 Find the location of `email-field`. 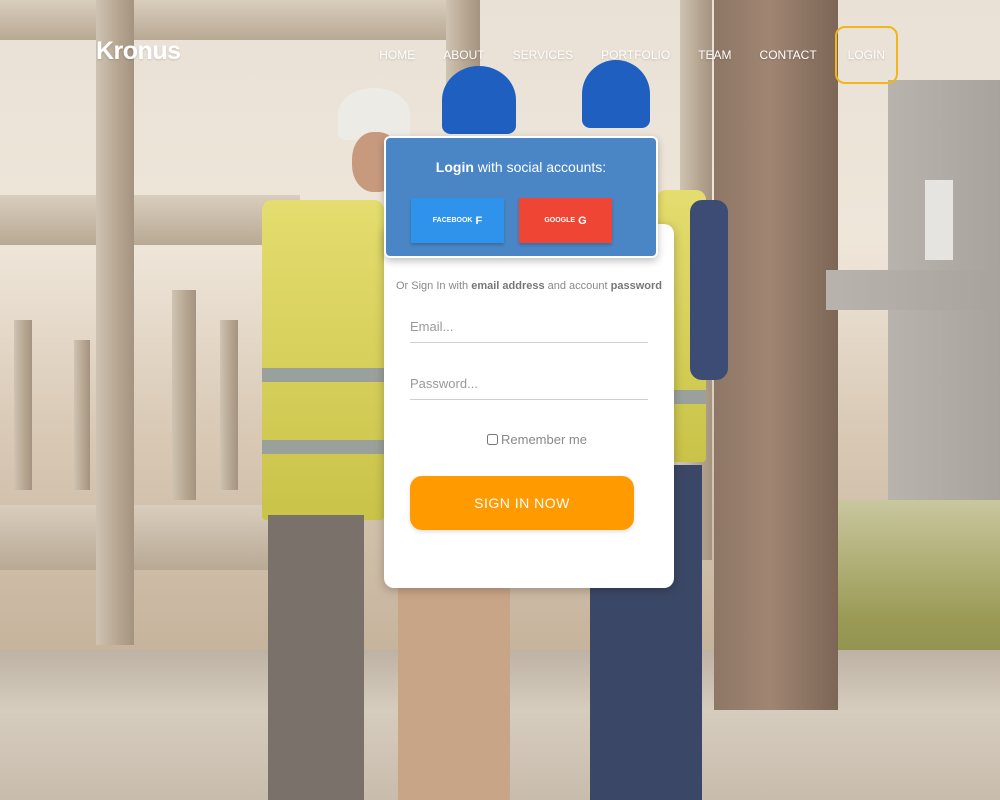

email-field is located at coordinates (529, 327).